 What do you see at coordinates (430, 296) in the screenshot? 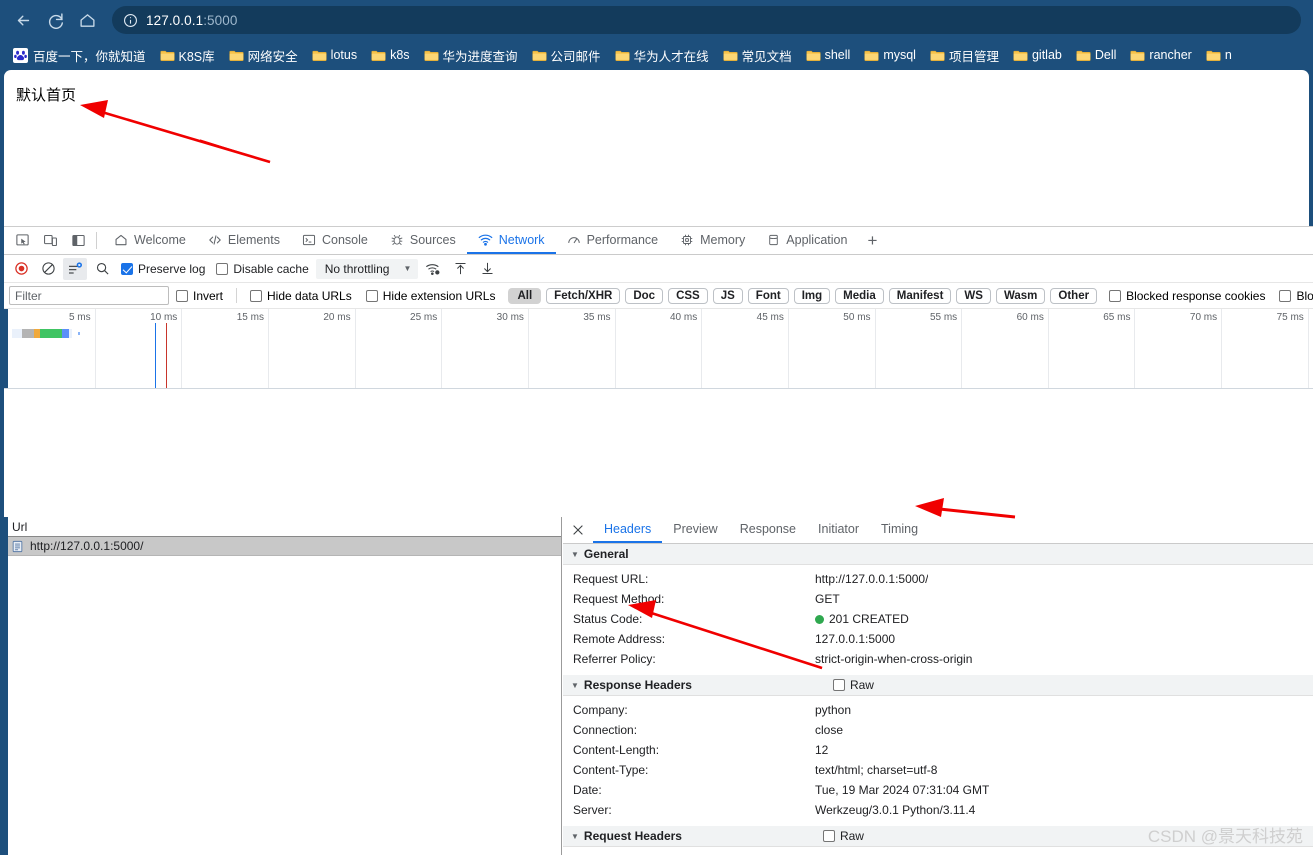
I see `hide-extension-urls-toggle: Hide extension URLs` at bounding box center [430, 296].